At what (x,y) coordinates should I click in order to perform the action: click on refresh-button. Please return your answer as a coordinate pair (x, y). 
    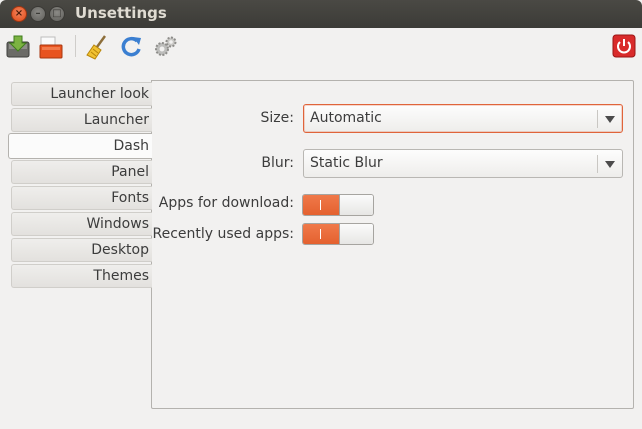
    Looking at the image, I should click on (131, 47).